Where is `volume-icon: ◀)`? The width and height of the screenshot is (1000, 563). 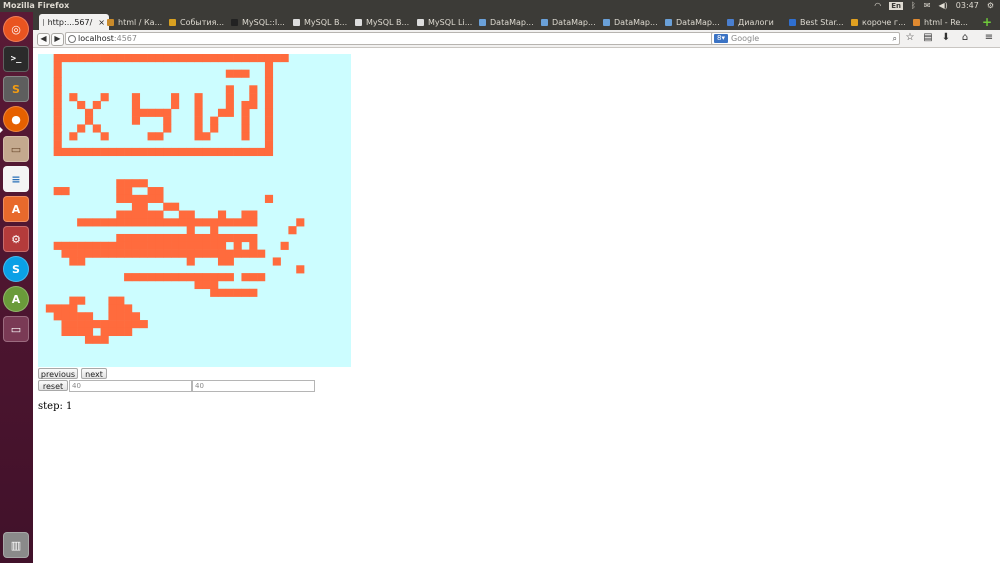 volume-icon: ◀) is located at coordinates (942, 5).